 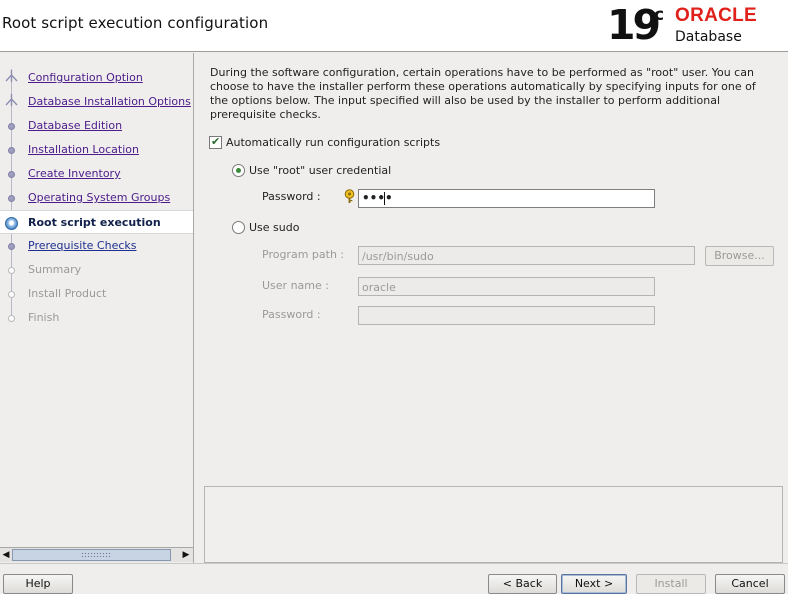 I want to click on nav-item-installation-location: Installation Location, so click(x=96, y=150).